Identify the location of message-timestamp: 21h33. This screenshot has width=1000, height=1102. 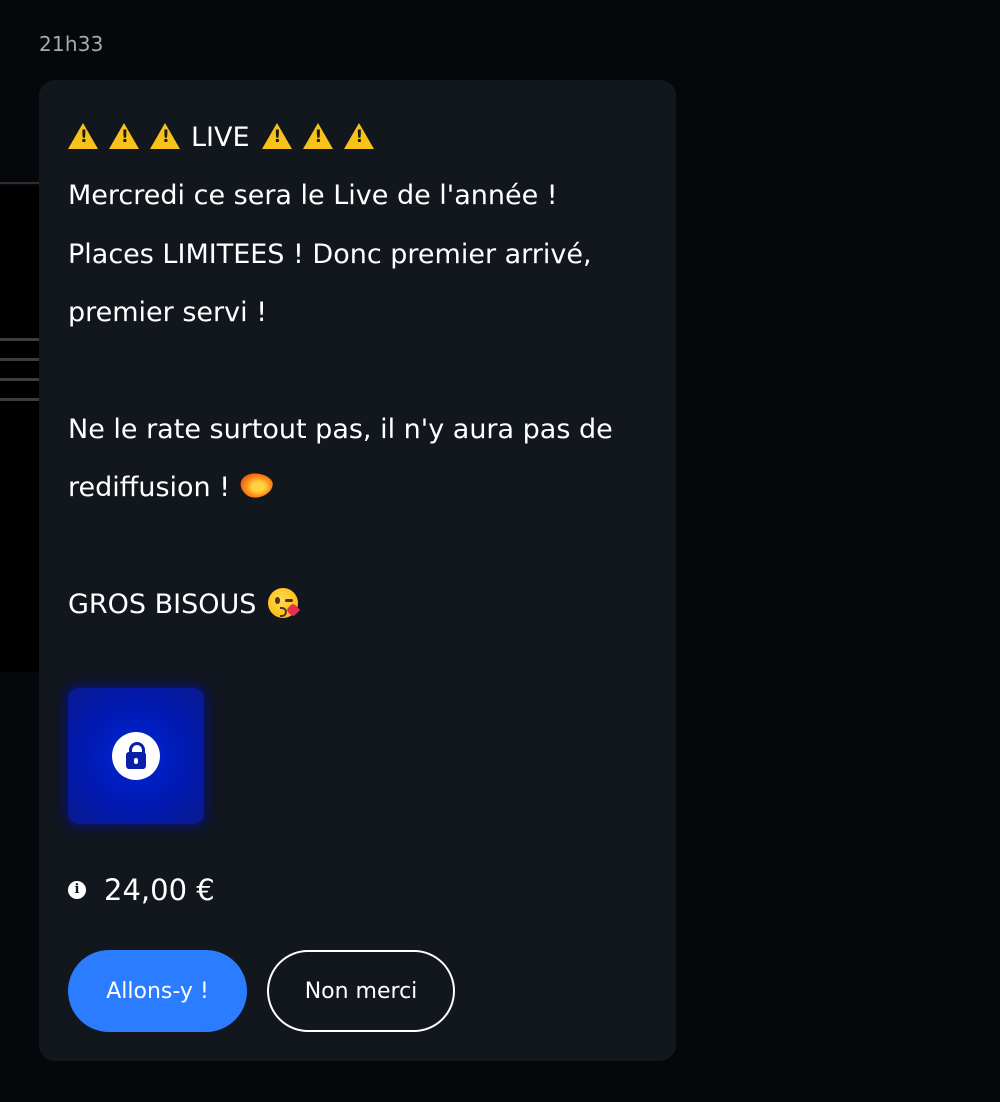
(71, 44).